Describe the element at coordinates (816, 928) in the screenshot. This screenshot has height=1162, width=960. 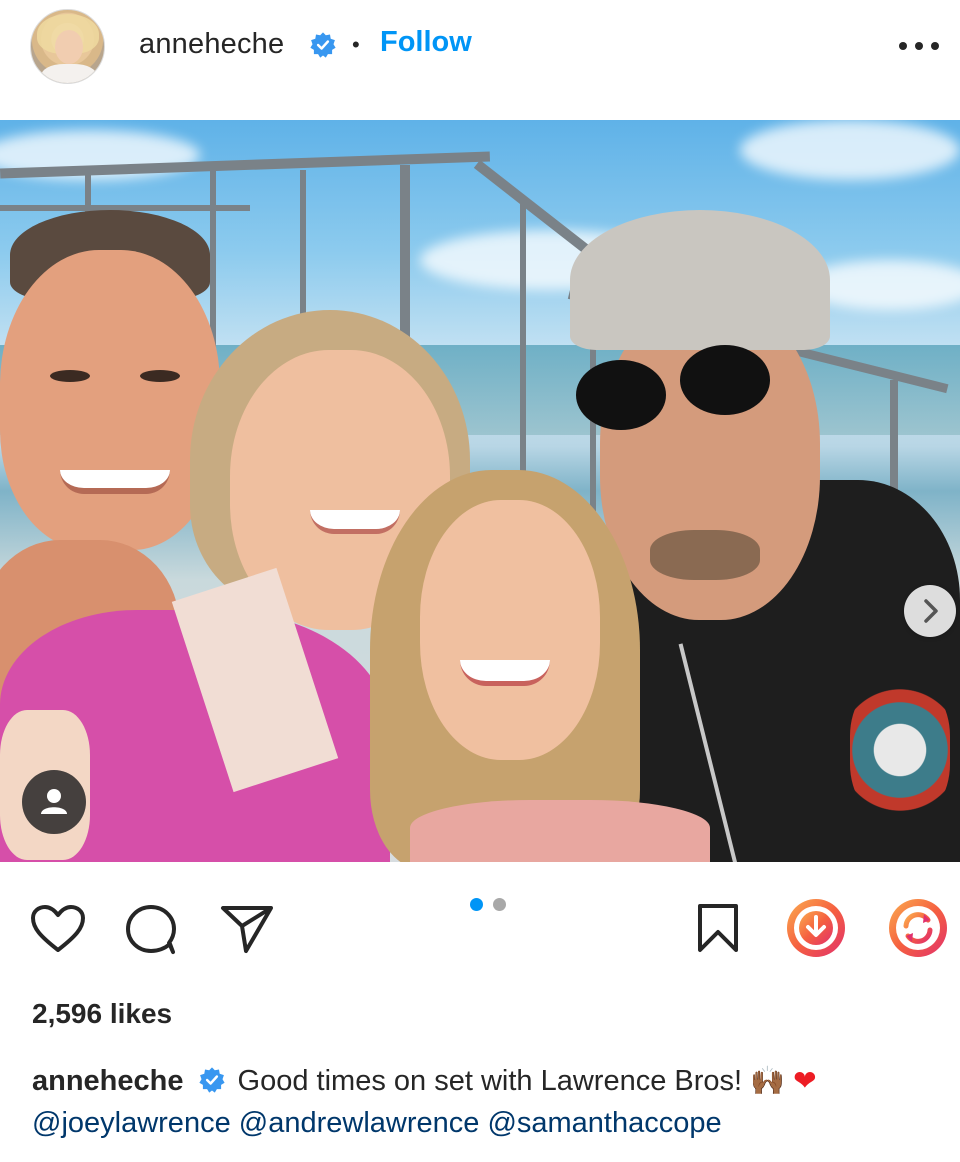
I see `download-icon` at that location.